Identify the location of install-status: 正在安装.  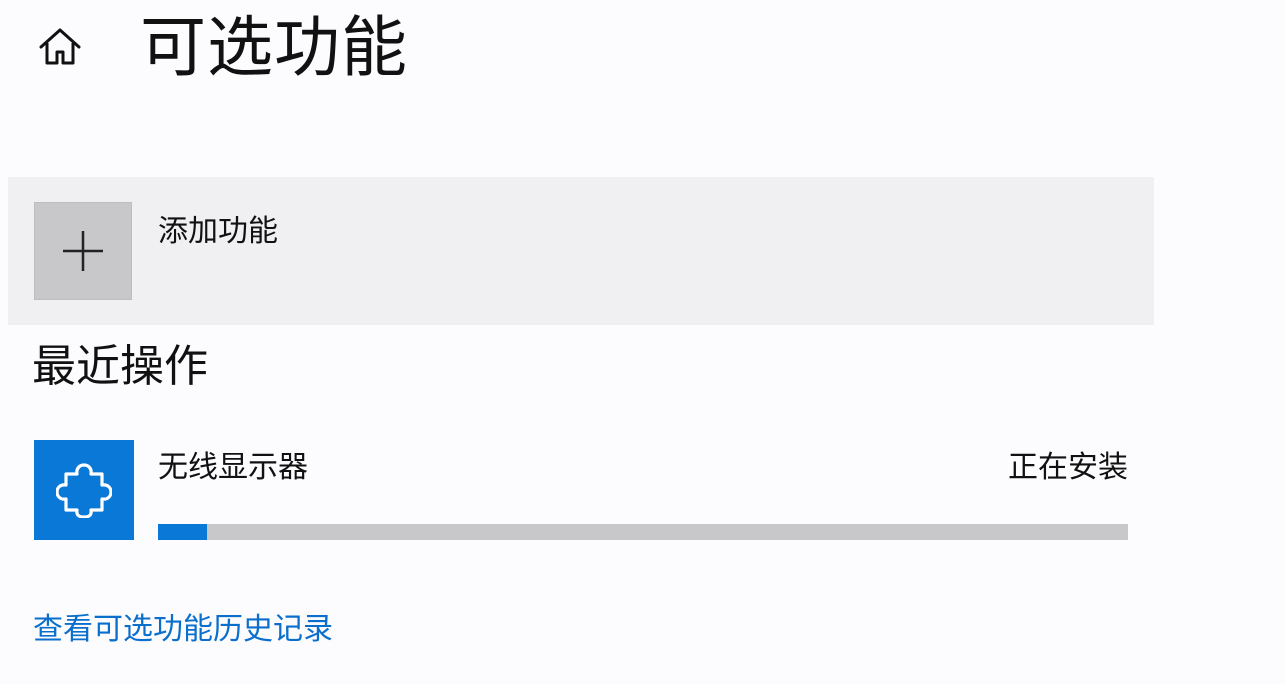
(1068, 467).